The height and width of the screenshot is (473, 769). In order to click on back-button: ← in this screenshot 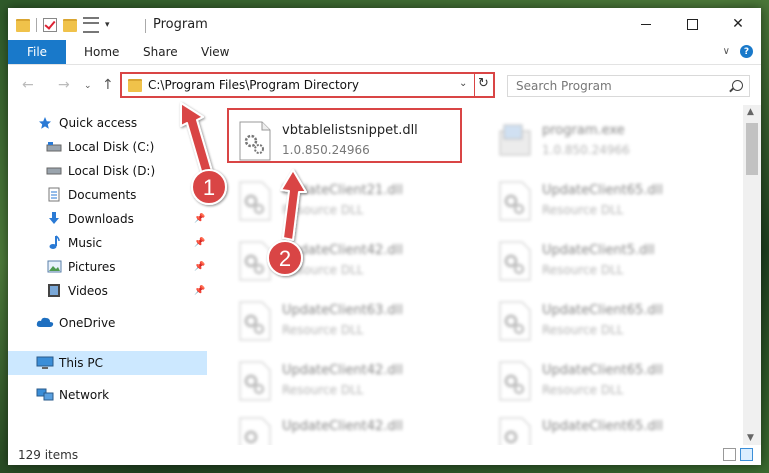, I will do `click(28, 85)`.